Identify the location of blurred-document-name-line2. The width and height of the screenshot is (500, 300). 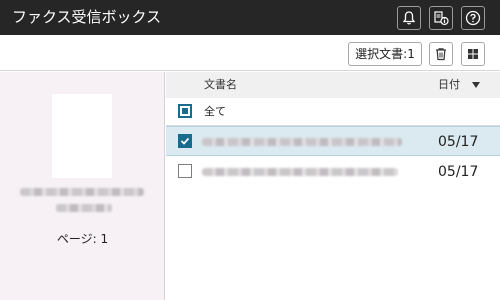
(84, 208).